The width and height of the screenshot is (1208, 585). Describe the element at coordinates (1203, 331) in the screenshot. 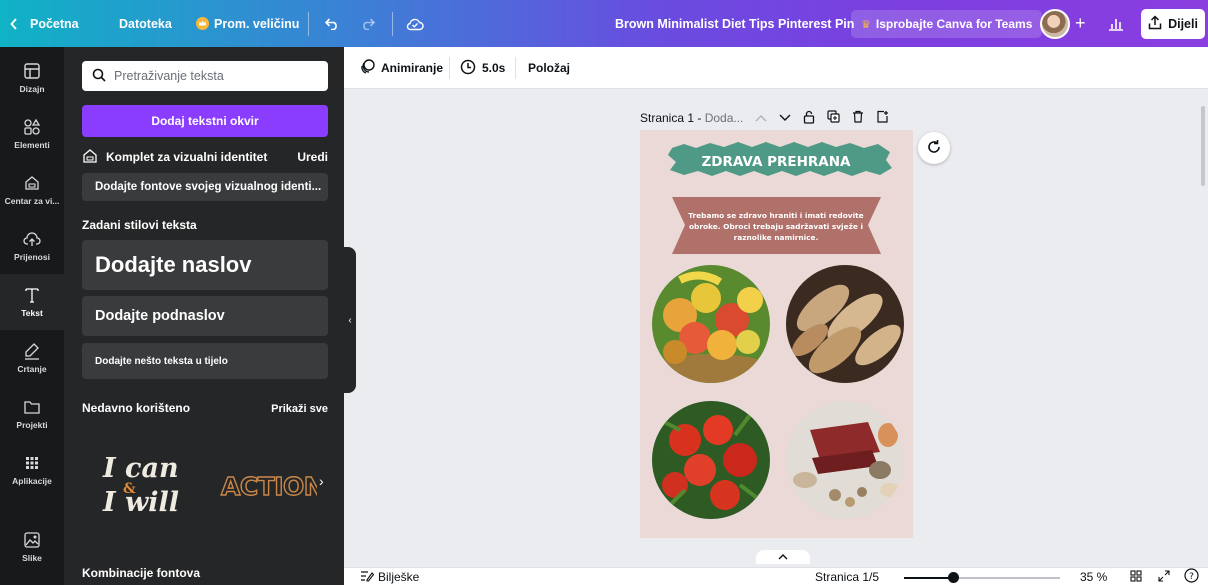

I see `vertical-scrollbar` at that location.